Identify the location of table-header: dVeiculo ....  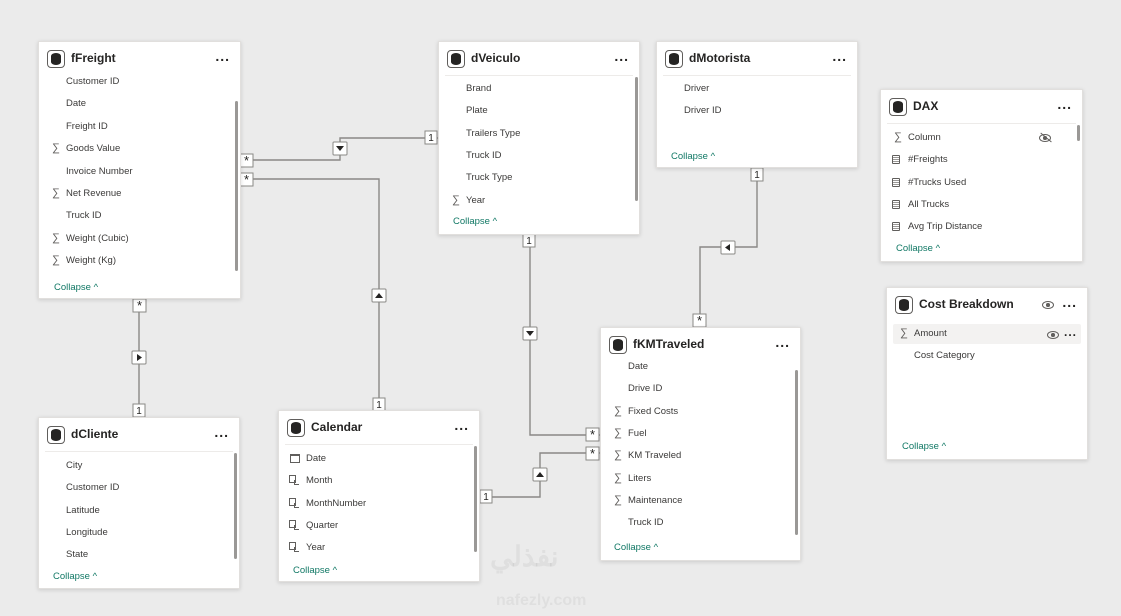
(539, 59).